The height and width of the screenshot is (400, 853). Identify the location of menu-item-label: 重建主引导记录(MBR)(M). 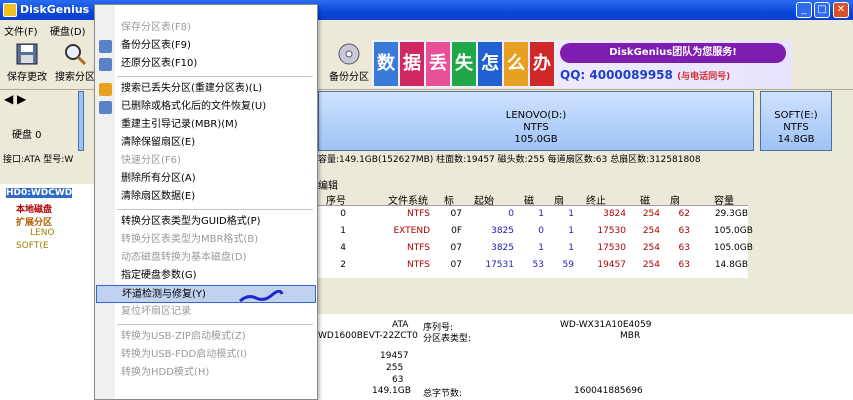
(179, 124).